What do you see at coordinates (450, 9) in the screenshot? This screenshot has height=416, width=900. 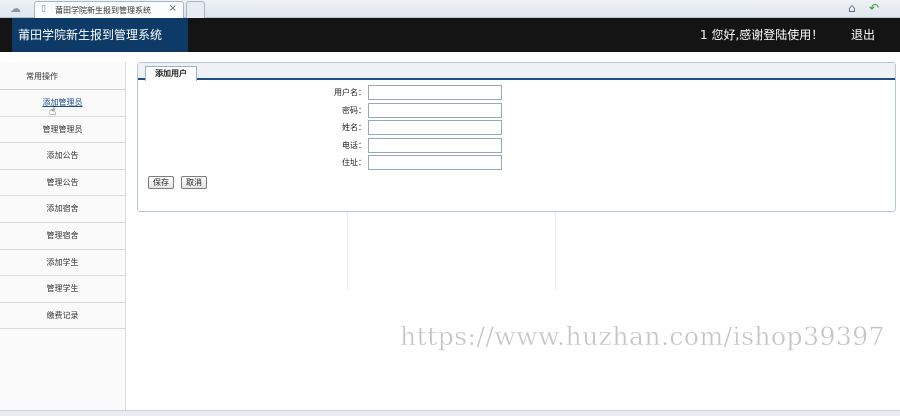 I see `browser-tabstrip: ☁ ▯ 莆田学院新生报到管理系统 × ⌂ ↶` at bounding box center [450, 9].